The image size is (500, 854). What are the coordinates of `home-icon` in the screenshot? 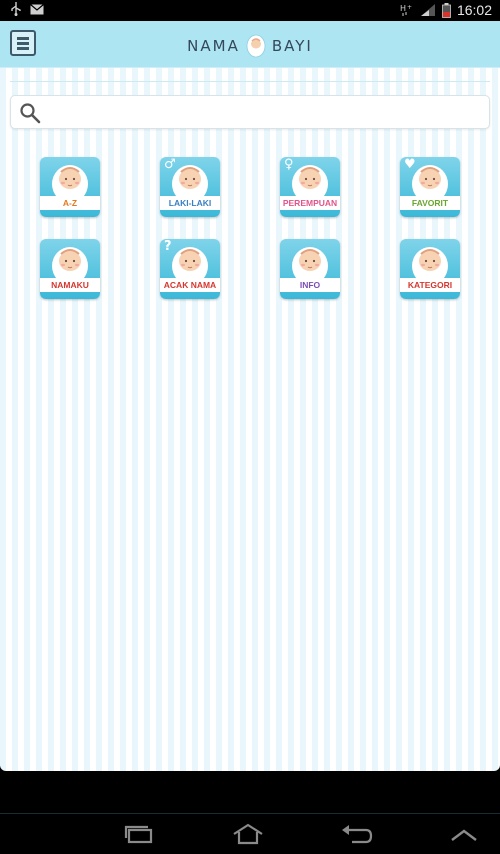 It's located at (248, 834).